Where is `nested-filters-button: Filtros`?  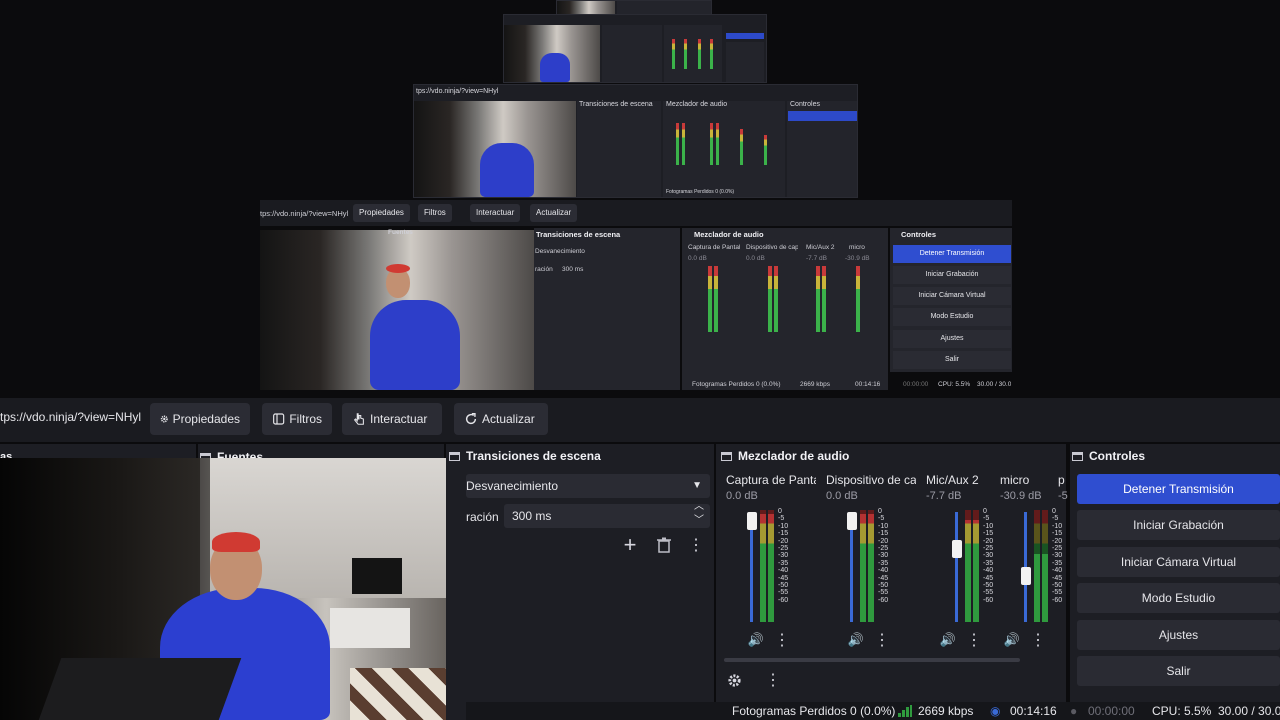 nested-filters-button: Filtros is located at coordinates (435, 213).